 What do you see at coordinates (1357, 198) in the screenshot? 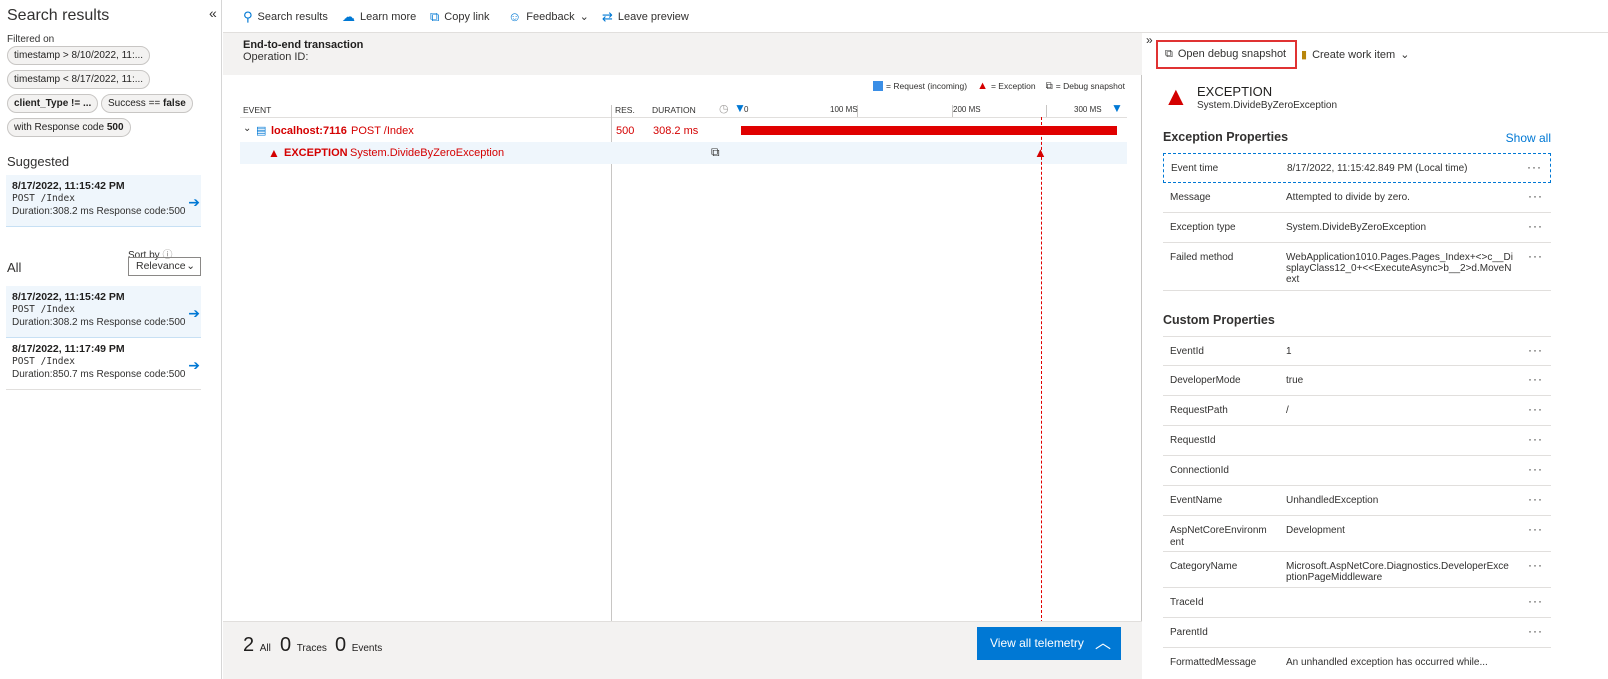
I see `property-row: Message Attempted to divide by zero. ···` at bounding box center [1357, 198].